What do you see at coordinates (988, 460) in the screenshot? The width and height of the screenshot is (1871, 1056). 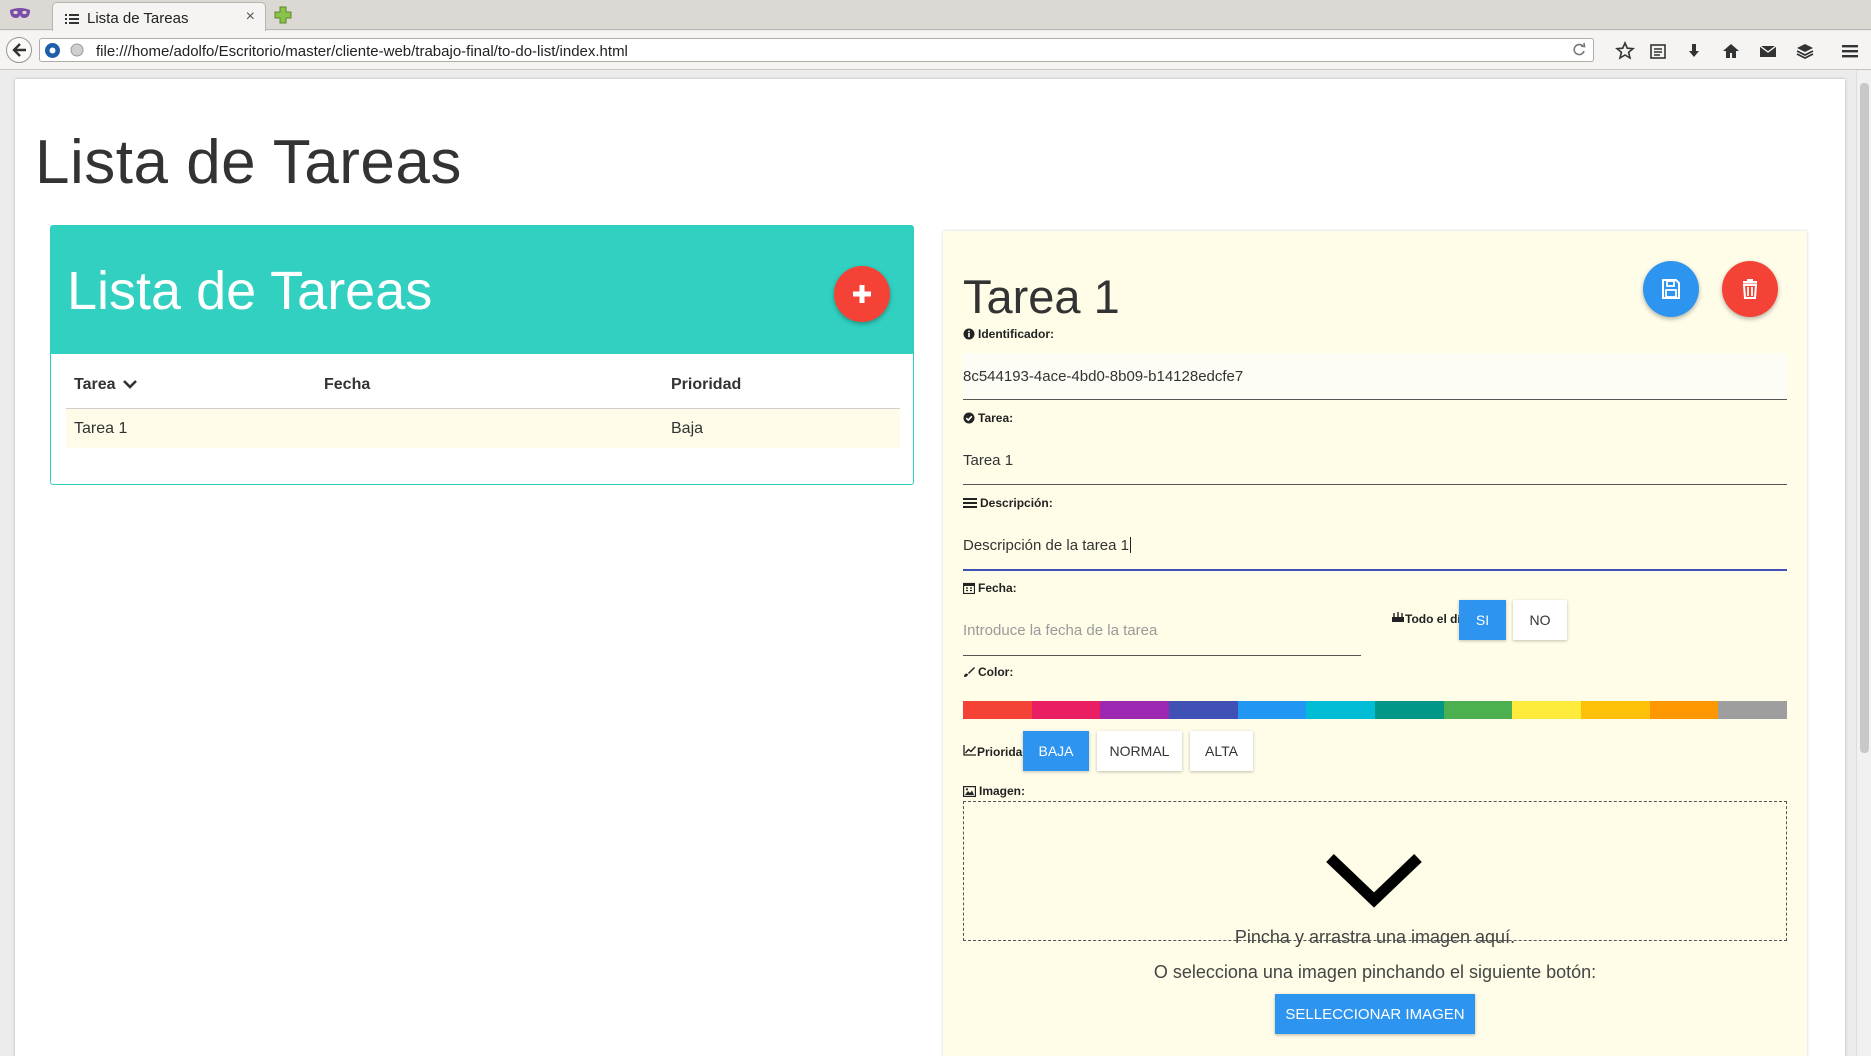 I see `task-input: Tarea 1` at bounding box center [988, 460].